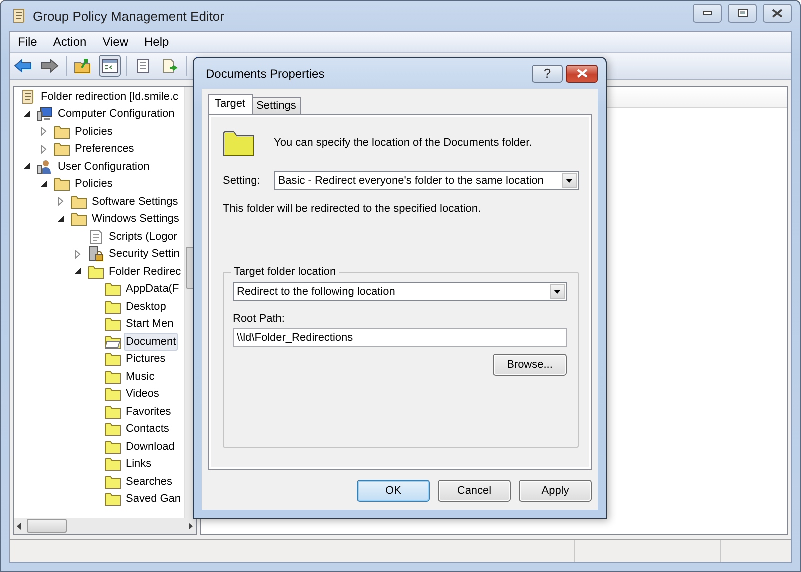 The height and width of the screenshot is (572, 801). What do you see at coordinates (143, 66) in the screenshot?
I see `sheet-icon` at bounding box center [143, 66].